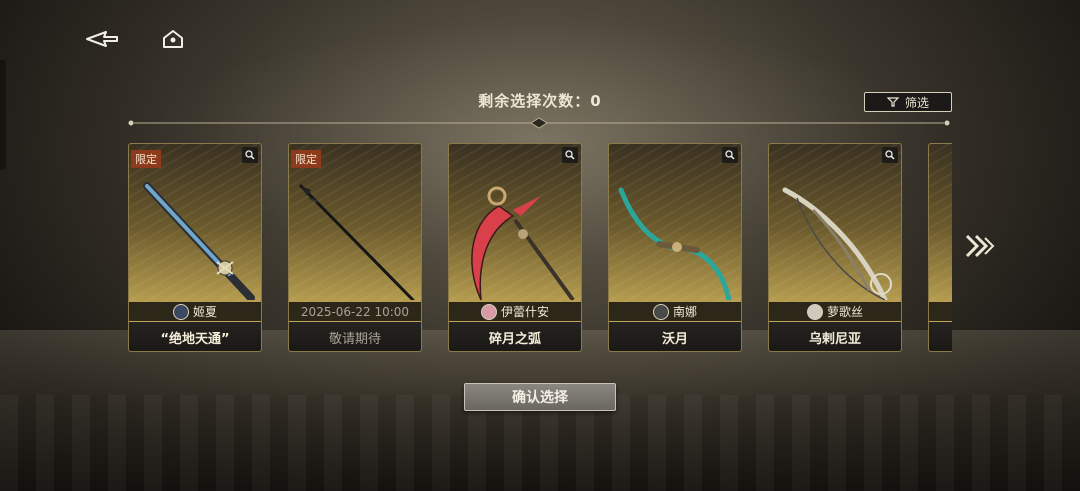  I want to click on owner-row: 伊蕾什安, so click(515, 311).